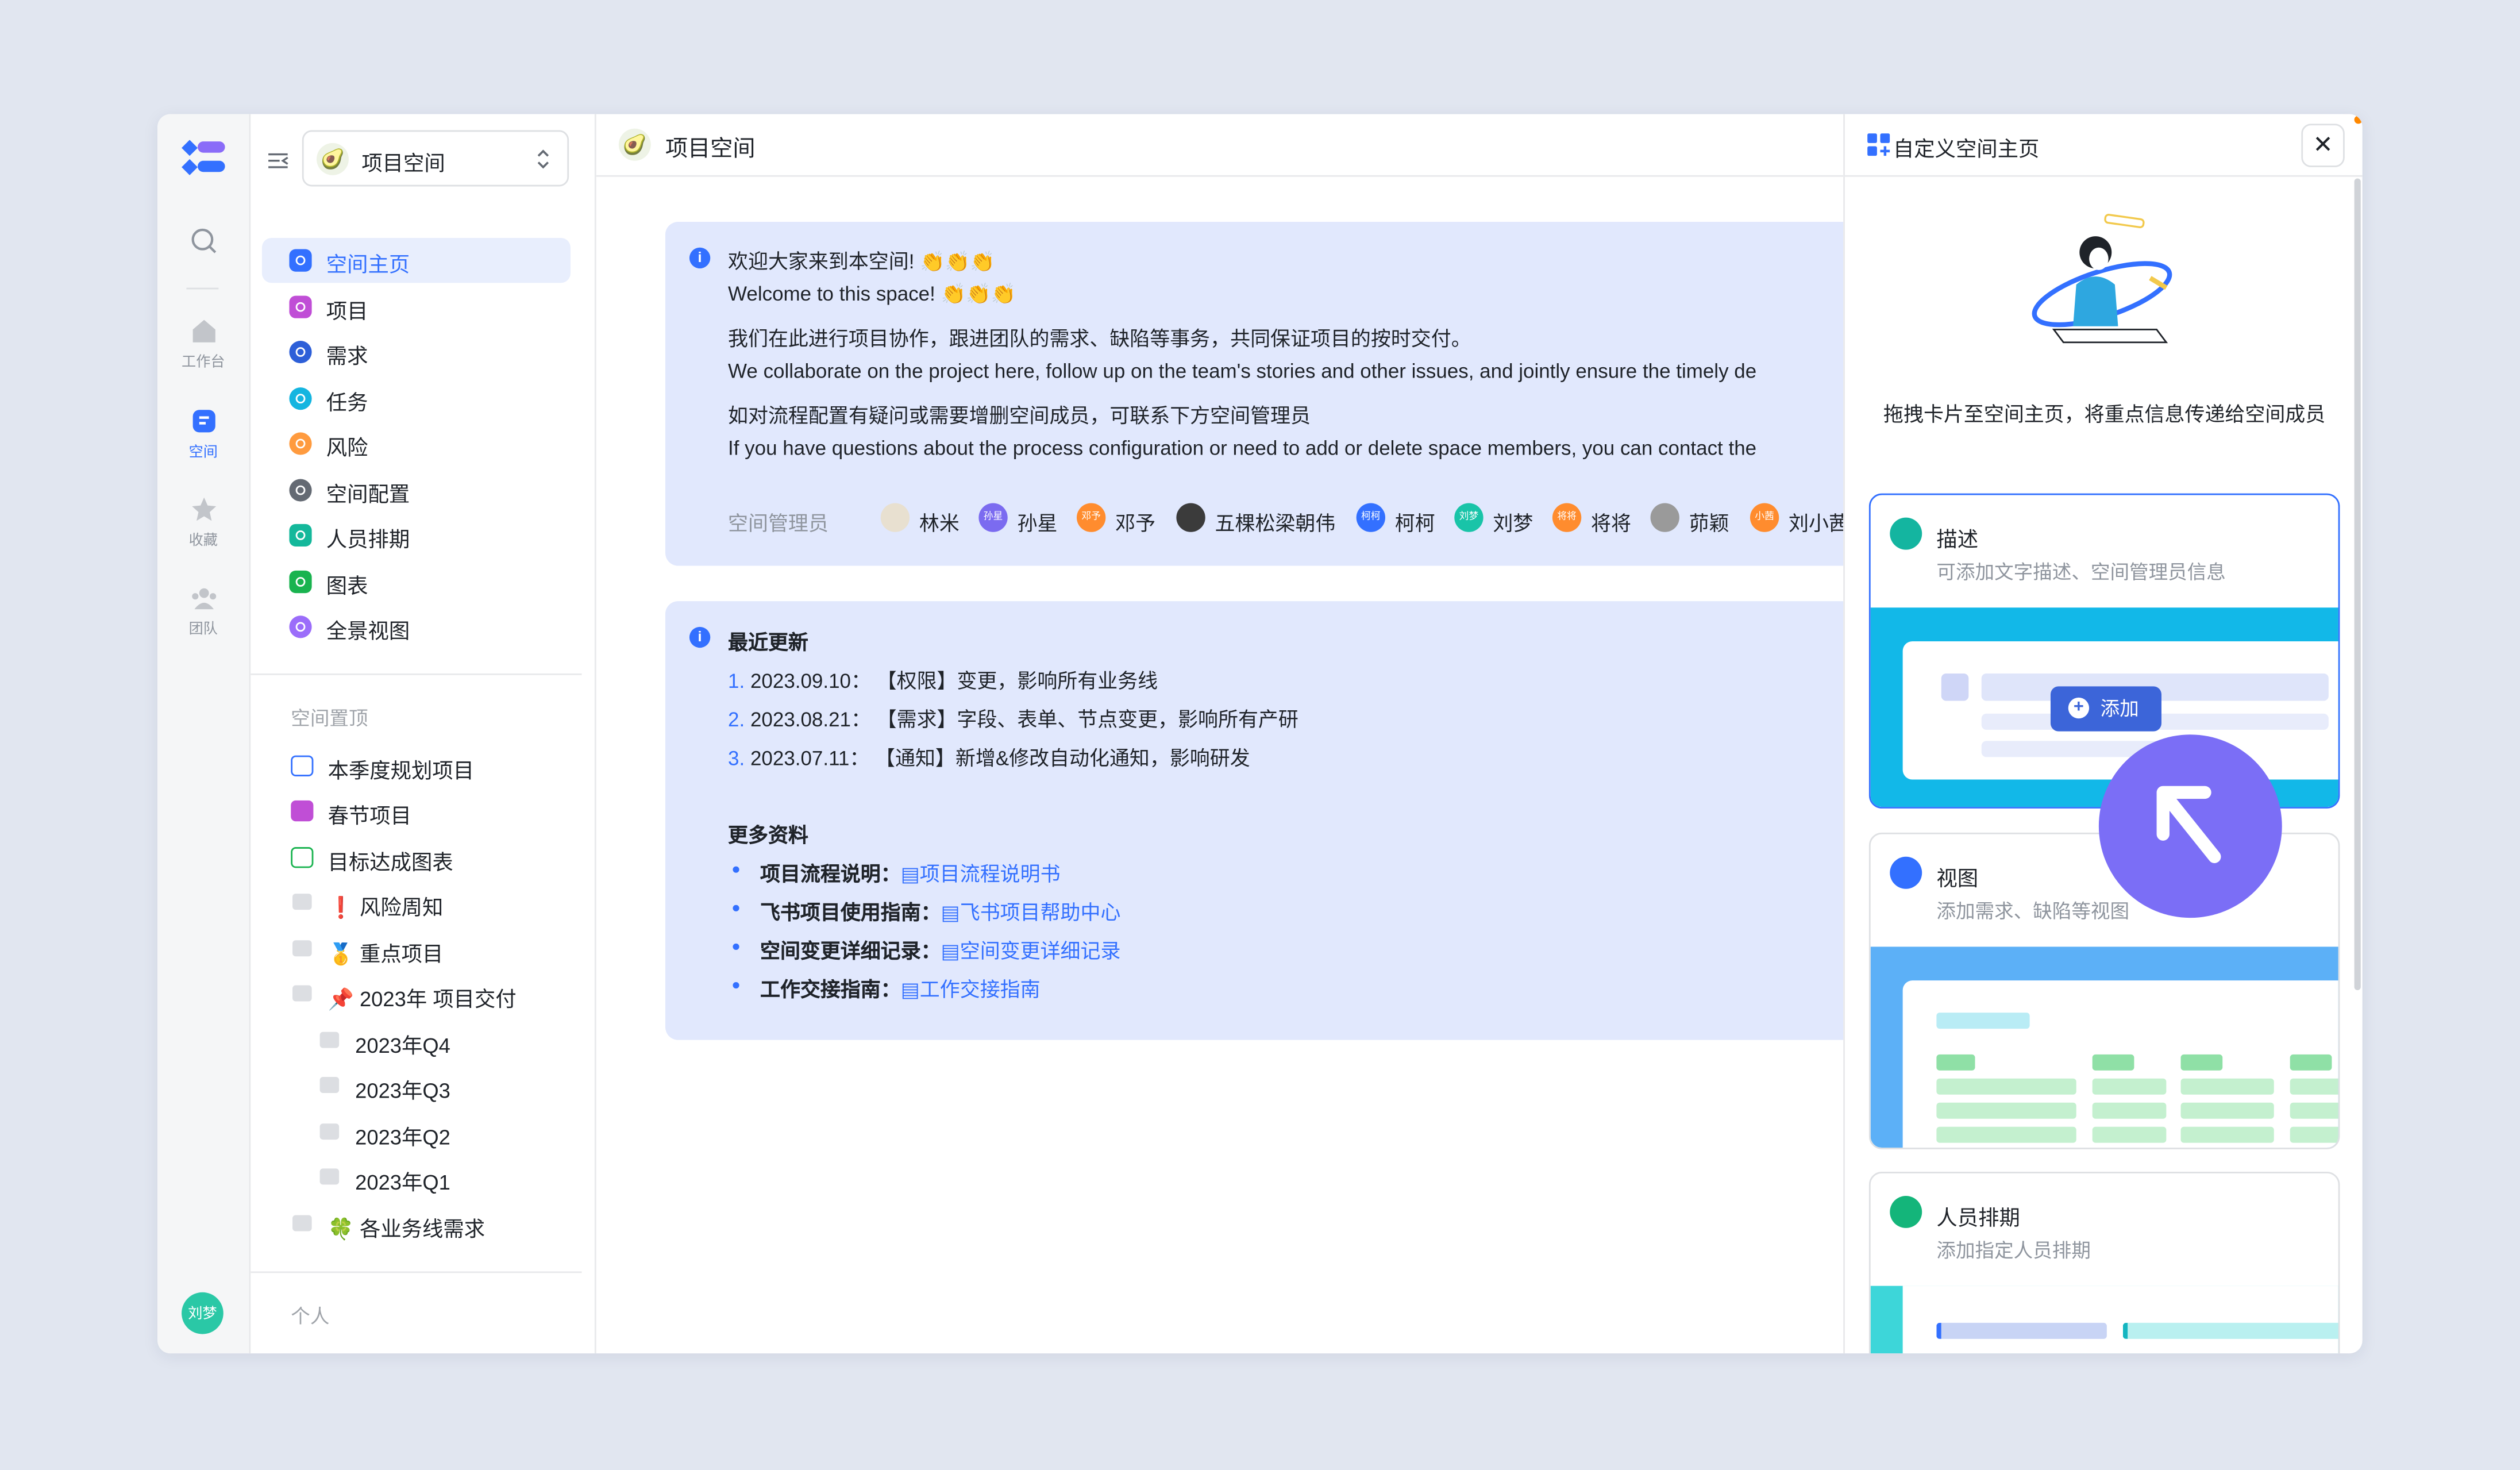 The height and width of the screenshot is (1470, 2520). I want to click on page-title: 项目空间, so click(711, 147).